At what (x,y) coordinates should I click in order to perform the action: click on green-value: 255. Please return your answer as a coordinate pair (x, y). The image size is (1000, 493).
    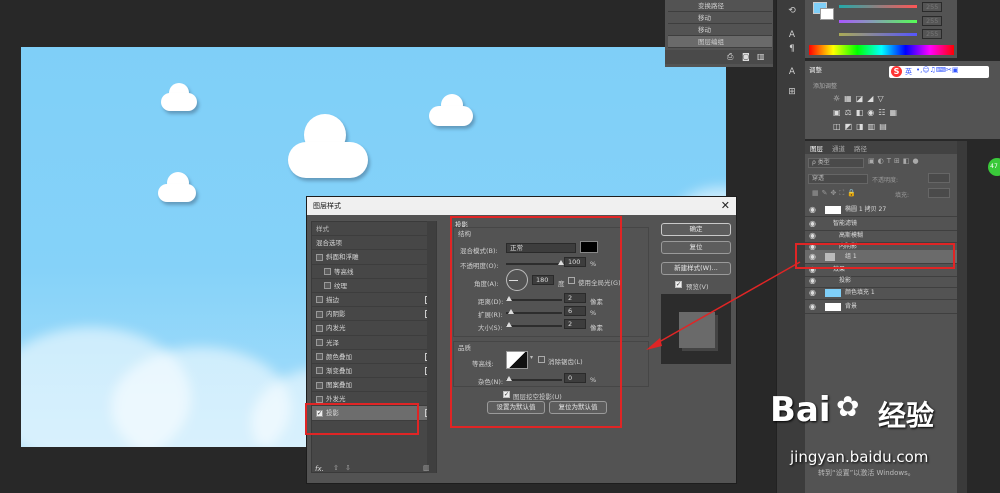
    Looking at the image, I should click on (932, 21).